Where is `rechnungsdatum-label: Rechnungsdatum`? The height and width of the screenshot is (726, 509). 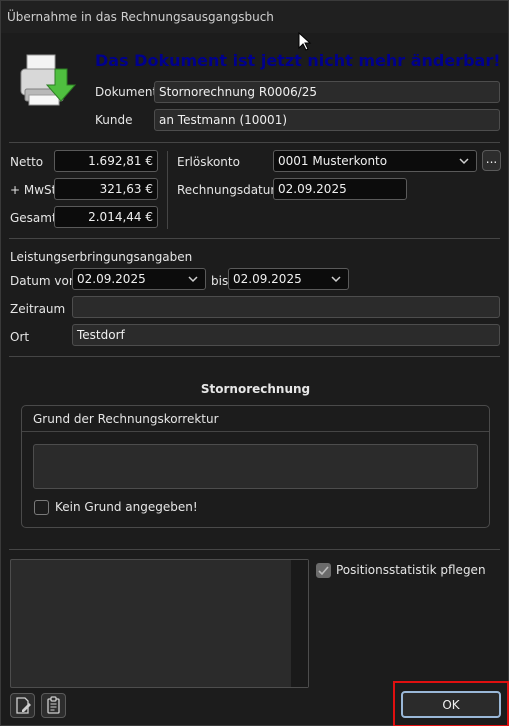 rechnungsdatum-label: Rechnungsdatum is located at coordinates (230, 190).